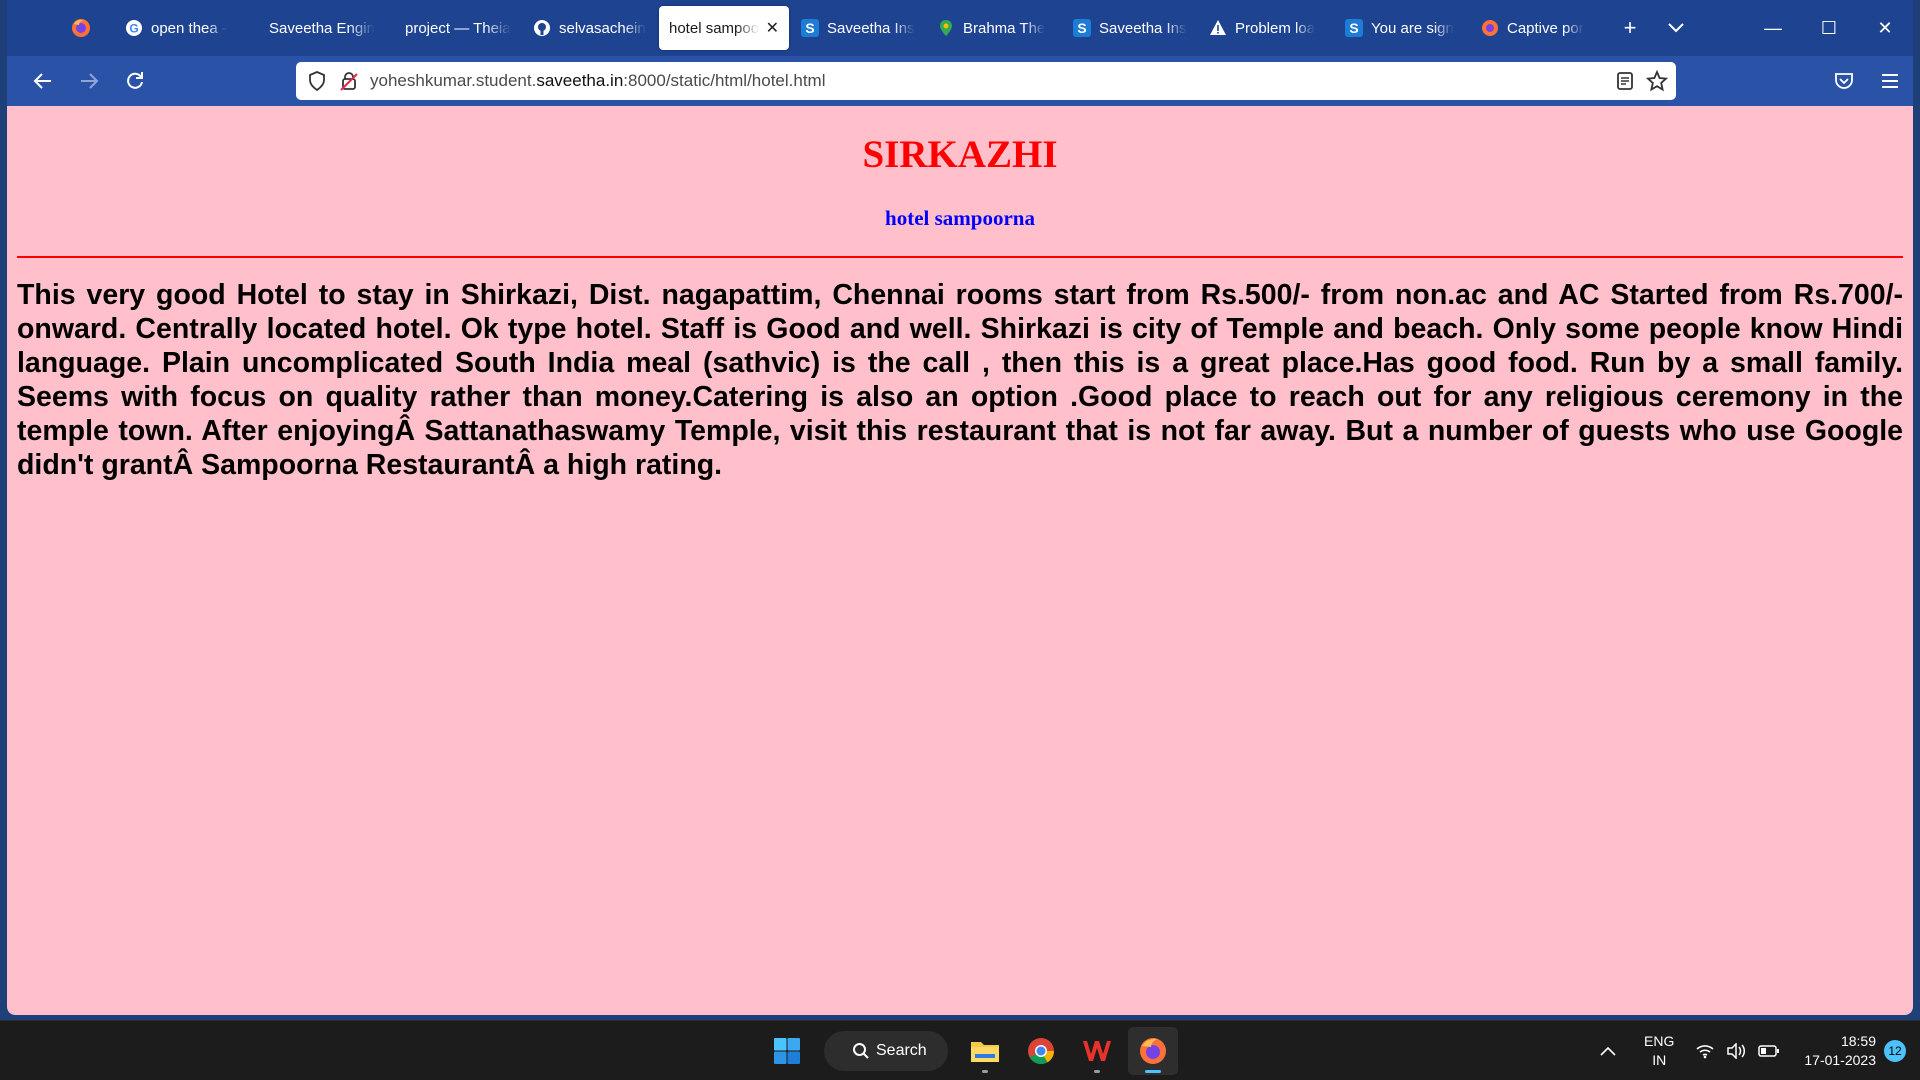 Image resolution: width=1920 pixels, height=1080 pixels. I want to click on bookmark-star-icon, so click(1657, 81).